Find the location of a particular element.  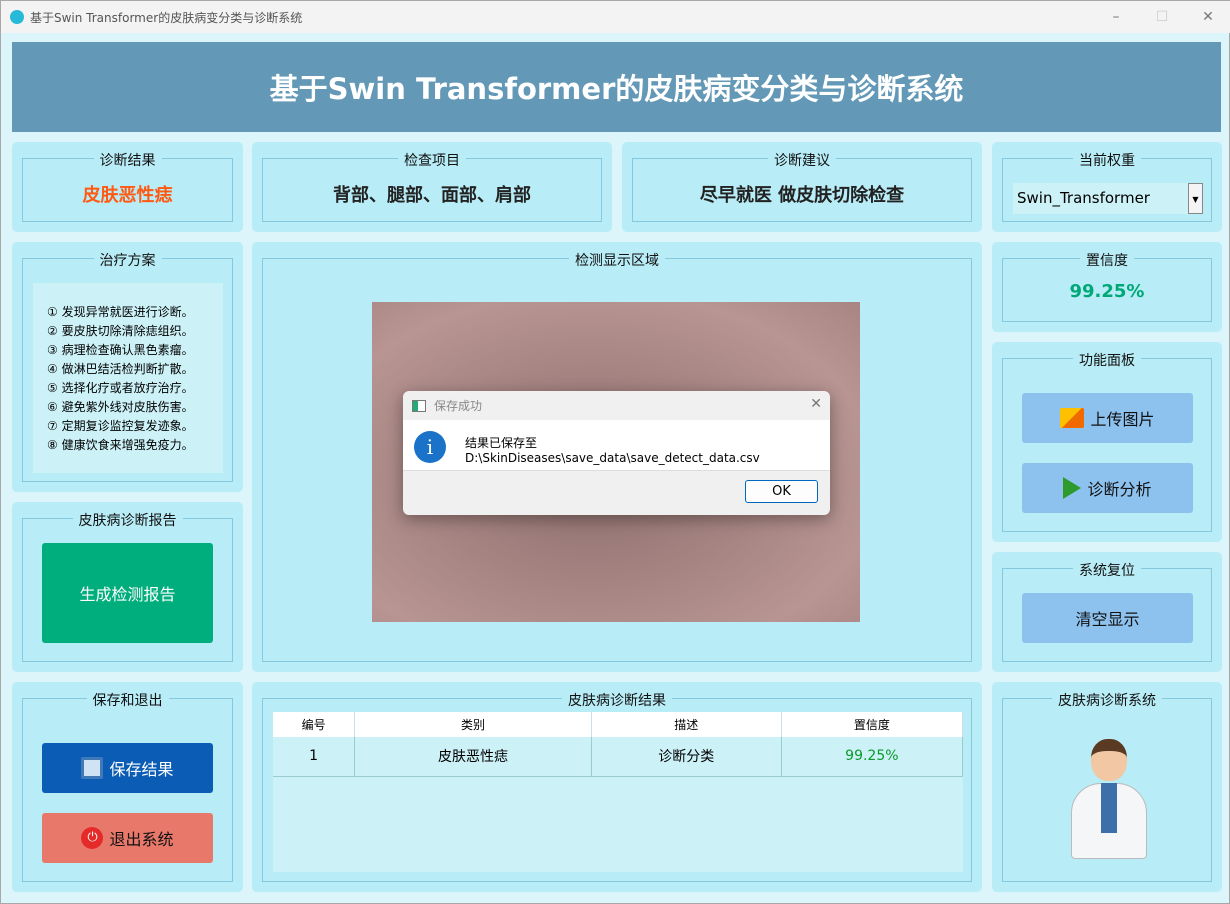

system-panel: 皮肤病诊断系统 is located at coordinates (1107, 787).